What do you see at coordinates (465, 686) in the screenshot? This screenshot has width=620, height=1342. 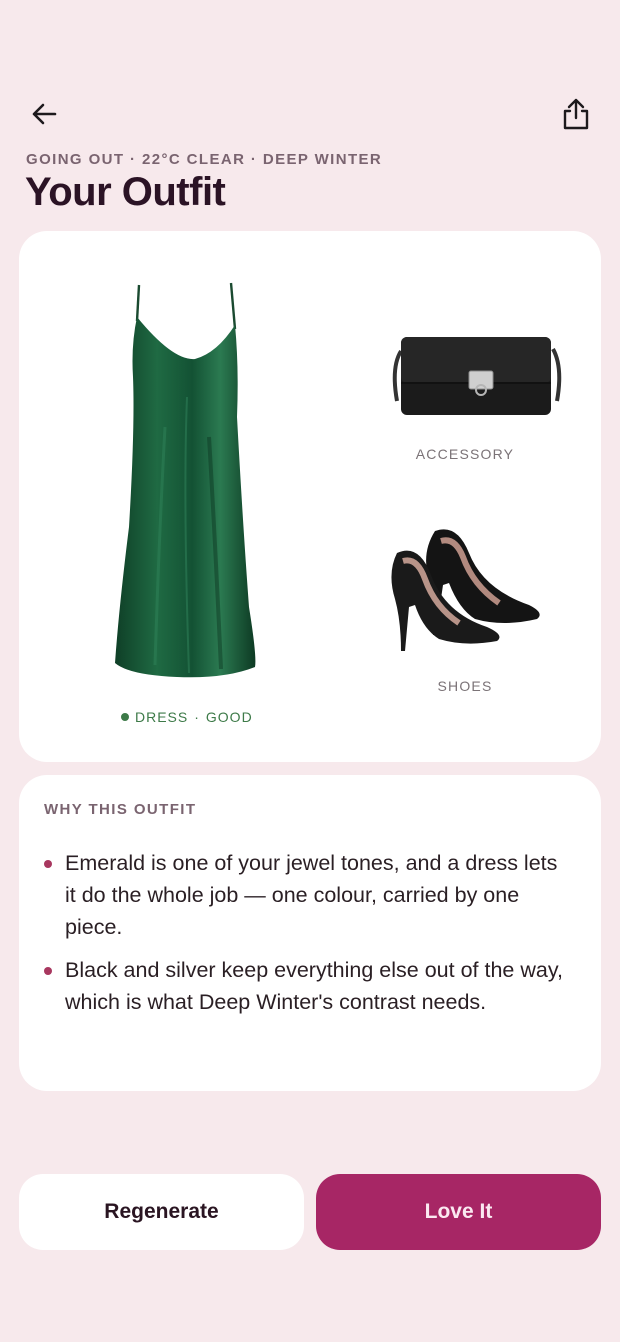 I see `shoes-label: SHOES` at bounding box center [465, 686].